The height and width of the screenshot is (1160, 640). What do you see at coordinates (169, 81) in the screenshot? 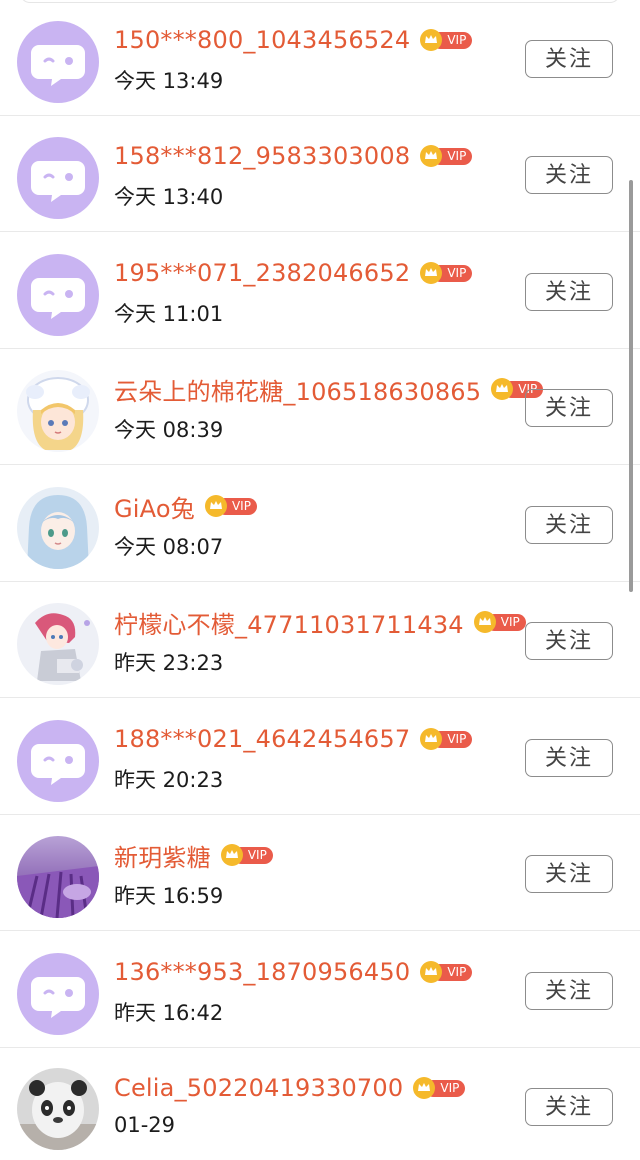
I see `visit-time: 今天 13:49` at bounding box center [169, 81].